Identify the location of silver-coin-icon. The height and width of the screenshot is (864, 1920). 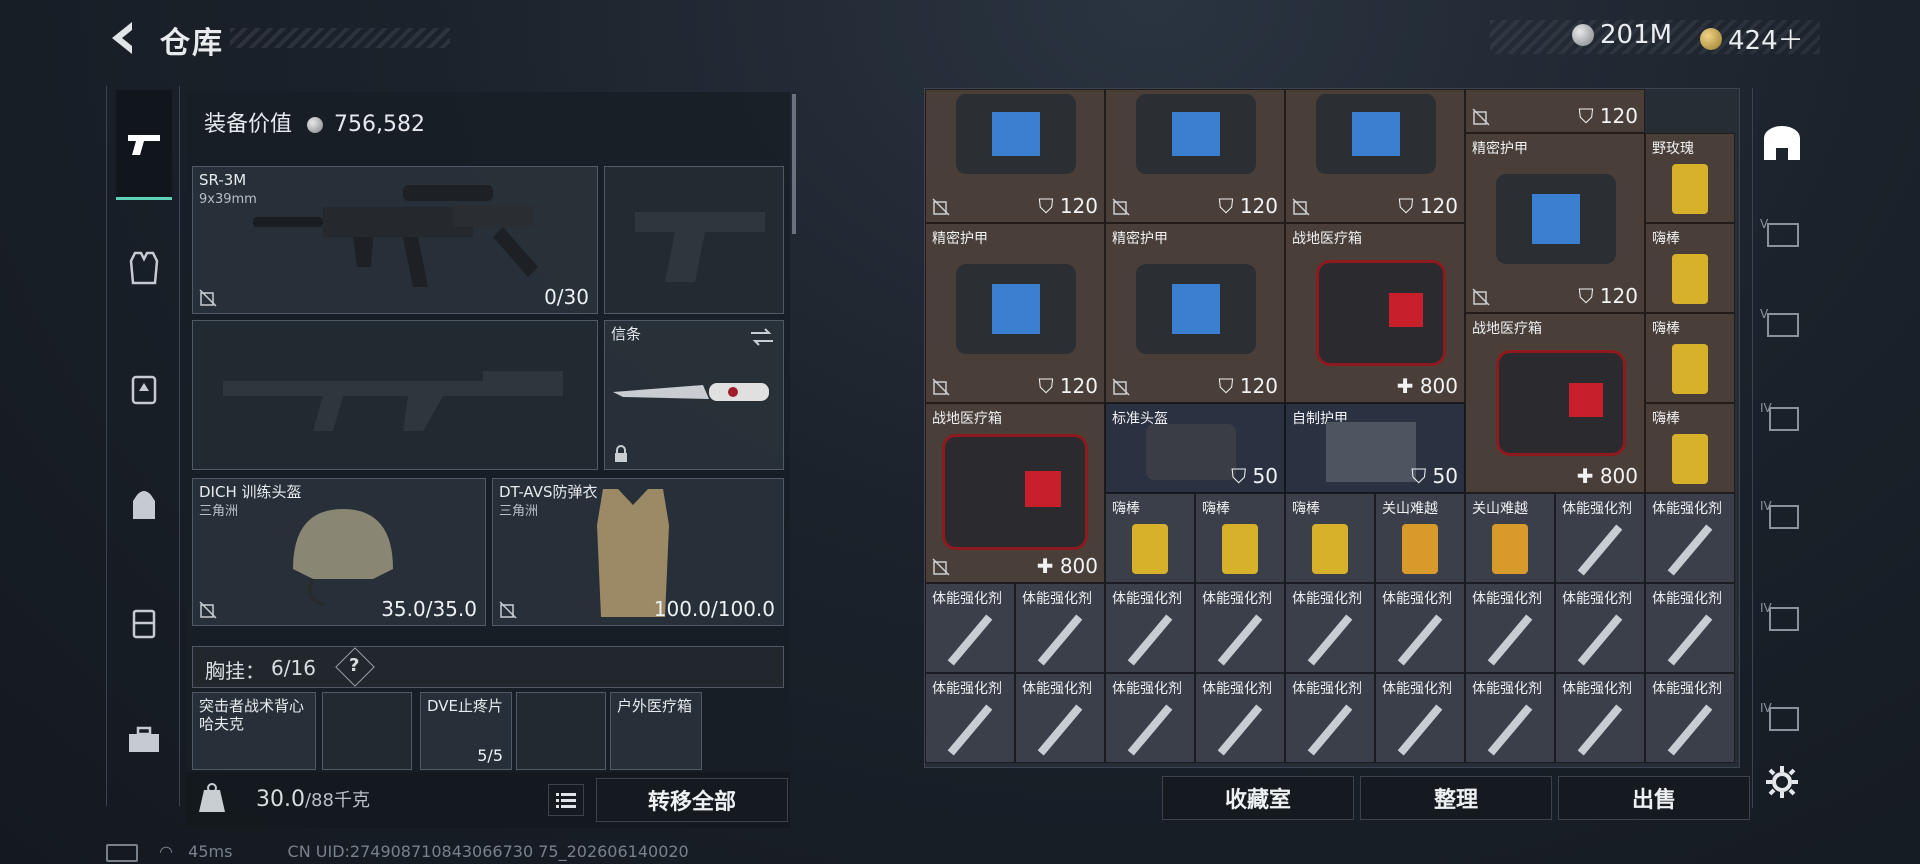
(315, 125).